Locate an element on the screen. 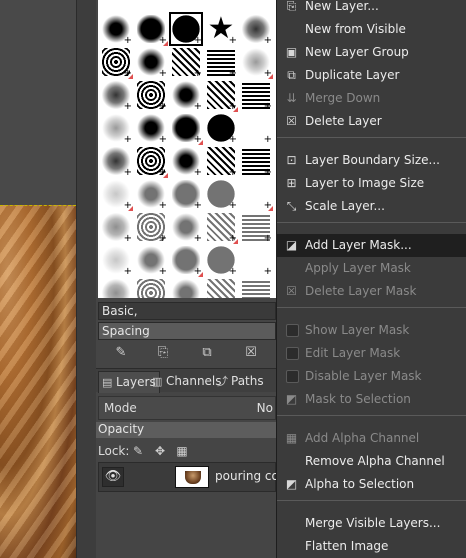 This screenshot has width=466, height=558. menu-item-new-from-visible: New from Visible is located at coordinates (371, 29).